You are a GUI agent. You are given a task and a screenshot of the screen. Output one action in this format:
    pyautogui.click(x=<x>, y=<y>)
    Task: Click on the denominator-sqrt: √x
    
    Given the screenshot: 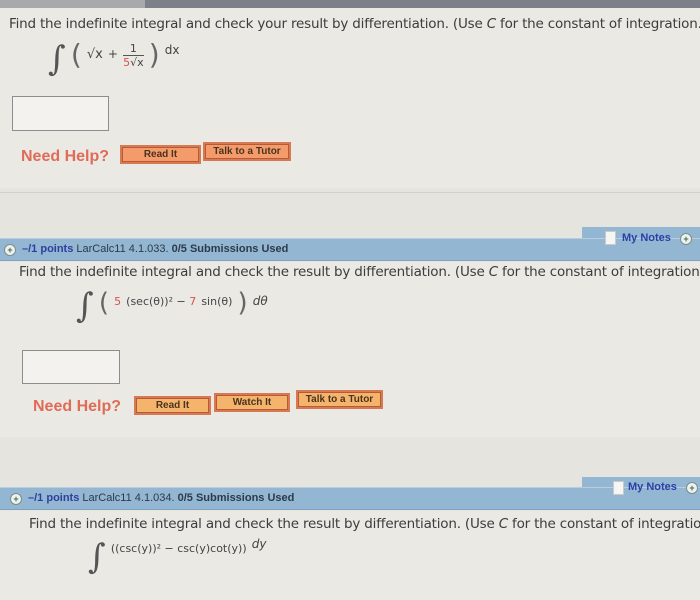 What is the action you would take?
    pyautogui.click(x=137, y=62)
    